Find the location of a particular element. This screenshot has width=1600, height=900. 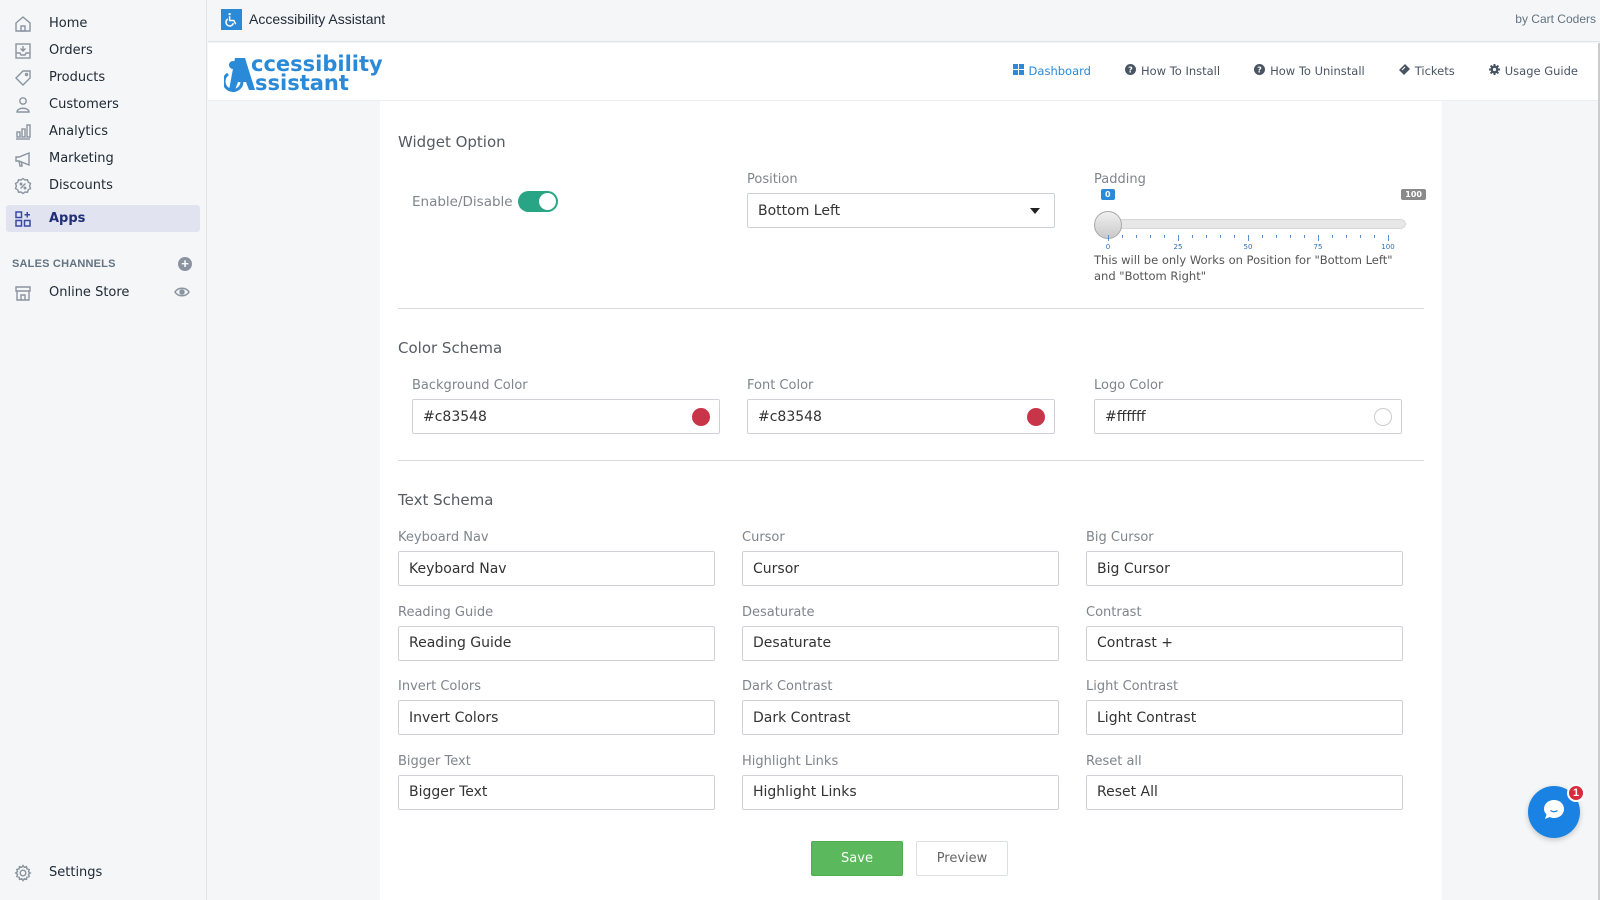

desaturate-label: Desaturate is located at coordinates (778, 612).